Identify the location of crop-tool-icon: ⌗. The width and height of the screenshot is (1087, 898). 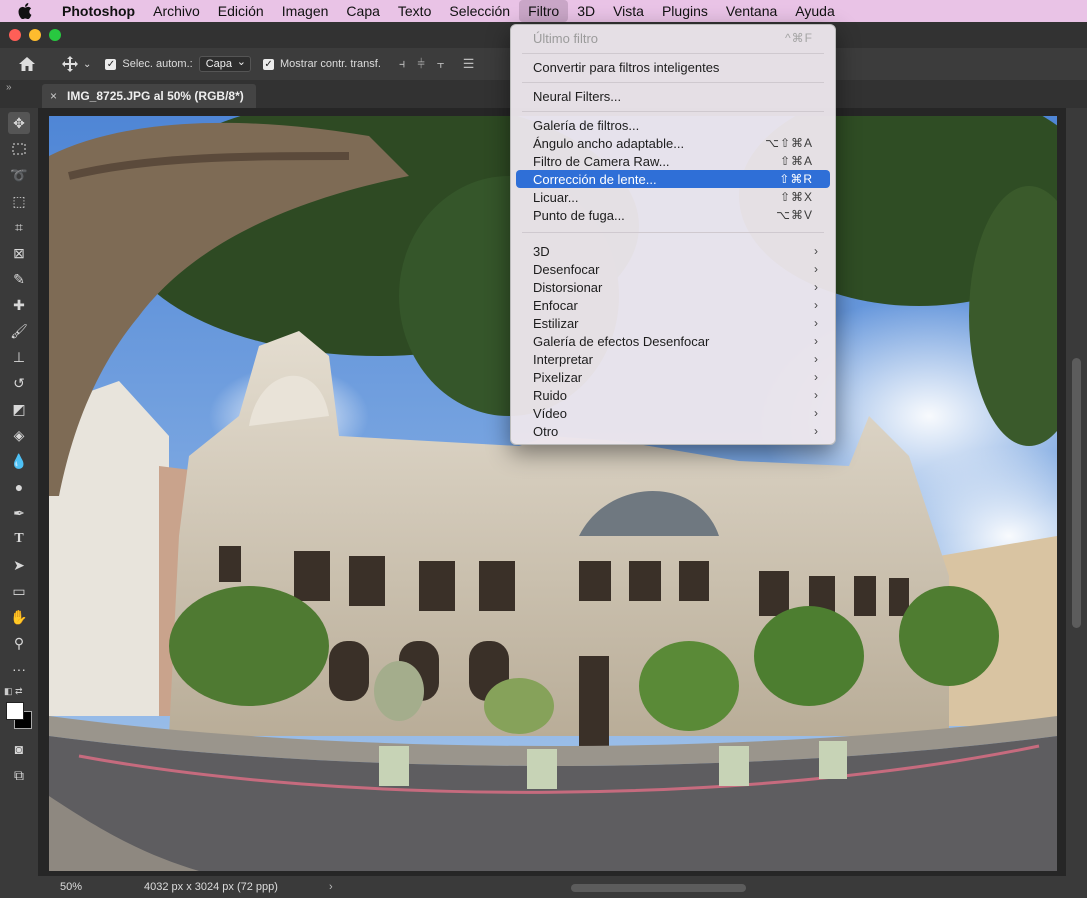
(19, 227).